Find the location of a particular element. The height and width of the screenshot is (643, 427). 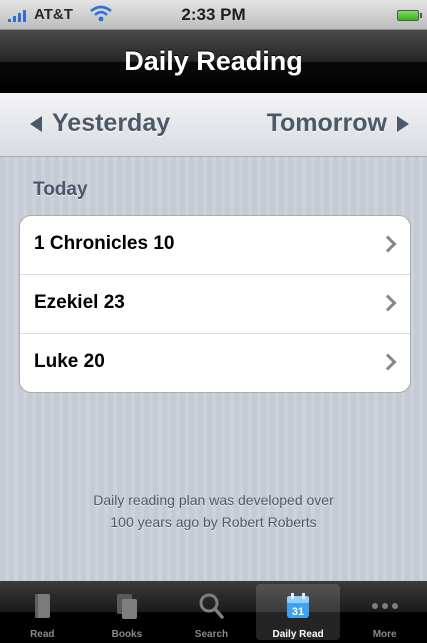

status-bar: AT&T 2:33 PM is located at coordinates (213, 15).